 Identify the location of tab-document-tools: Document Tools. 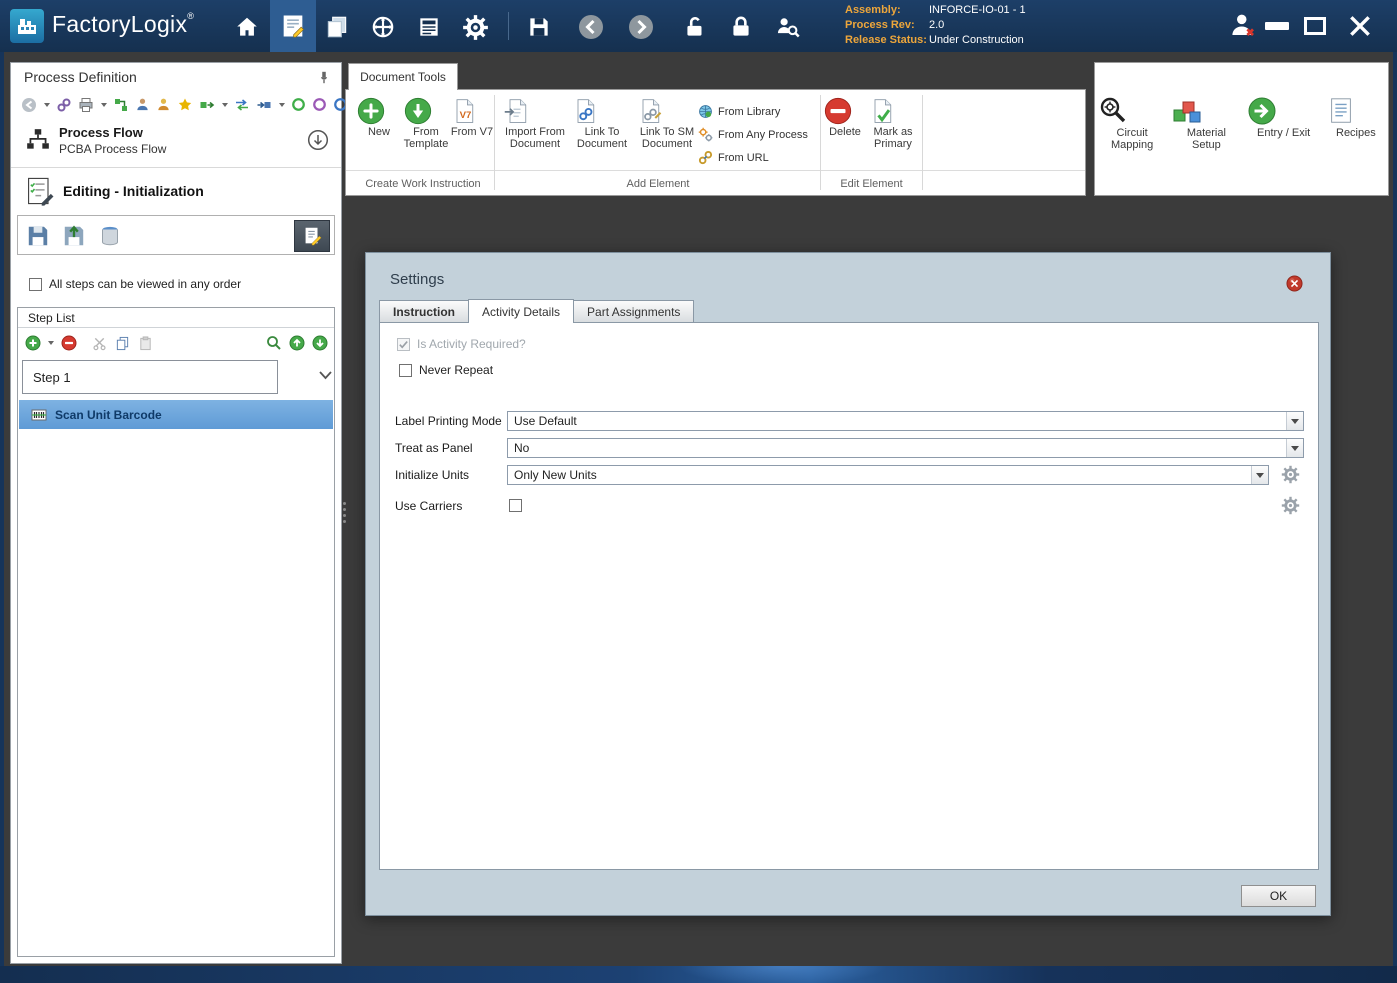
(403, 76).